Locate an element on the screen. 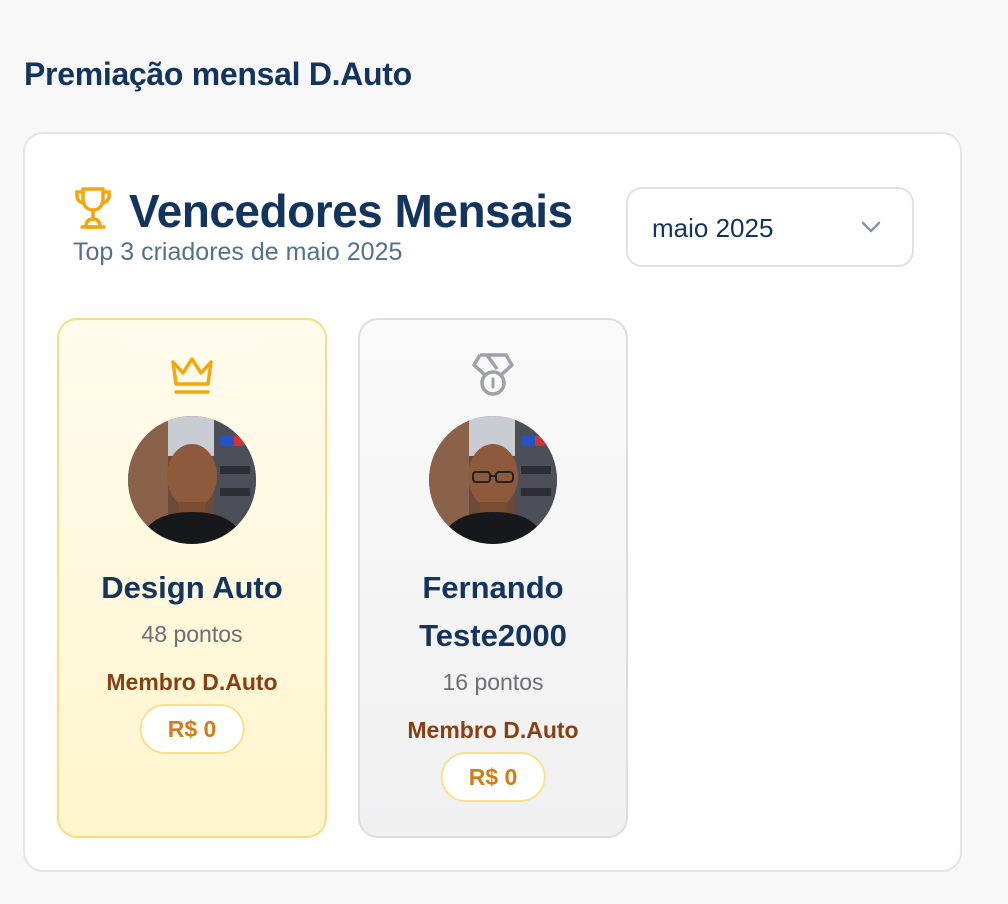 The image size is (1008, 904). month-select: maio 2025 is located at coordinates (770, 227).